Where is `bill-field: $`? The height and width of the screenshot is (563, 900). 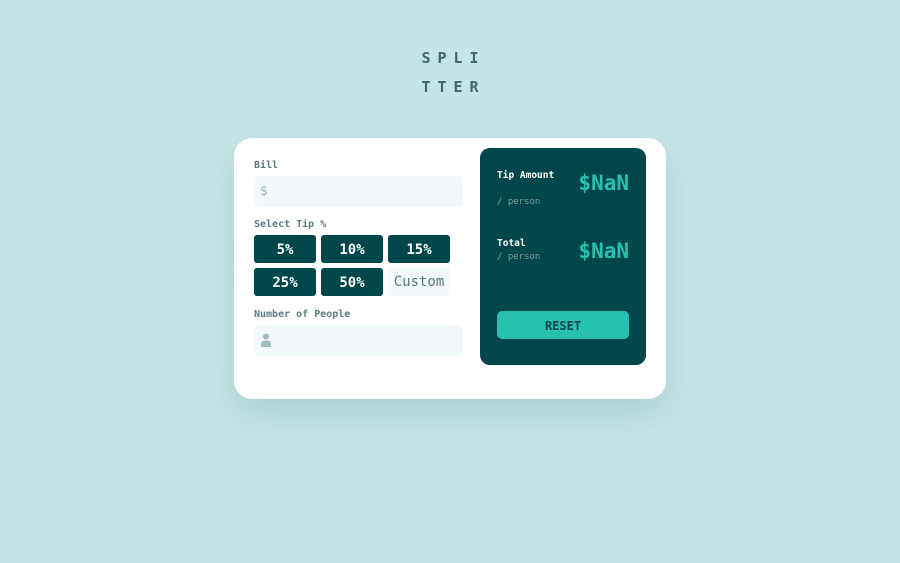
bill-field: $ is located at coordinates (358, 191).